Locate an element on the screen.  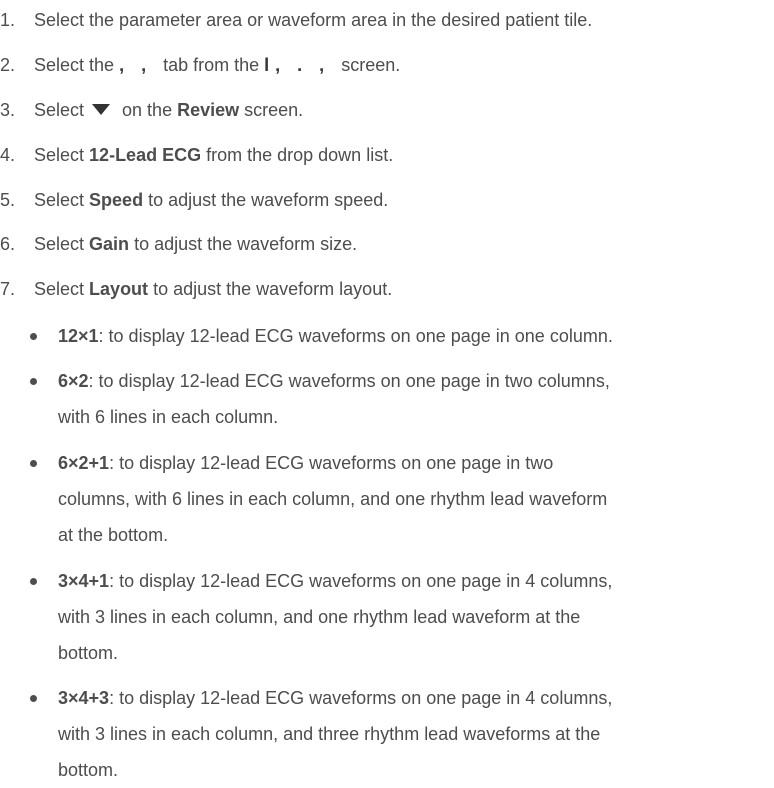
step-text-post: to adjust the waveform speed. is located at coordinates (268, 200).